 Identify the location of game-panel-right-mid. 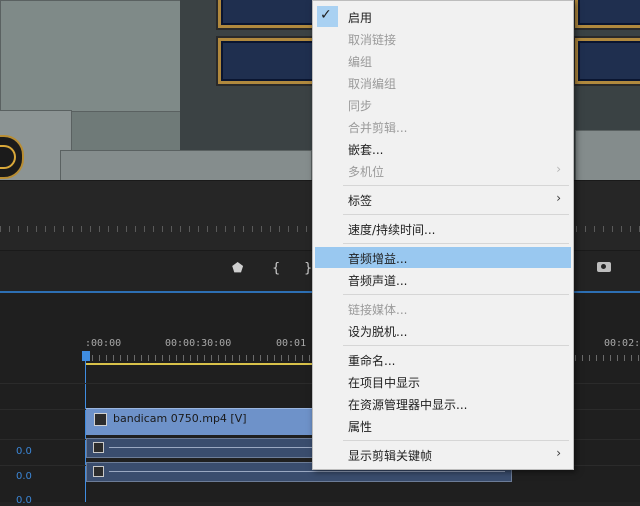
(607, 61).